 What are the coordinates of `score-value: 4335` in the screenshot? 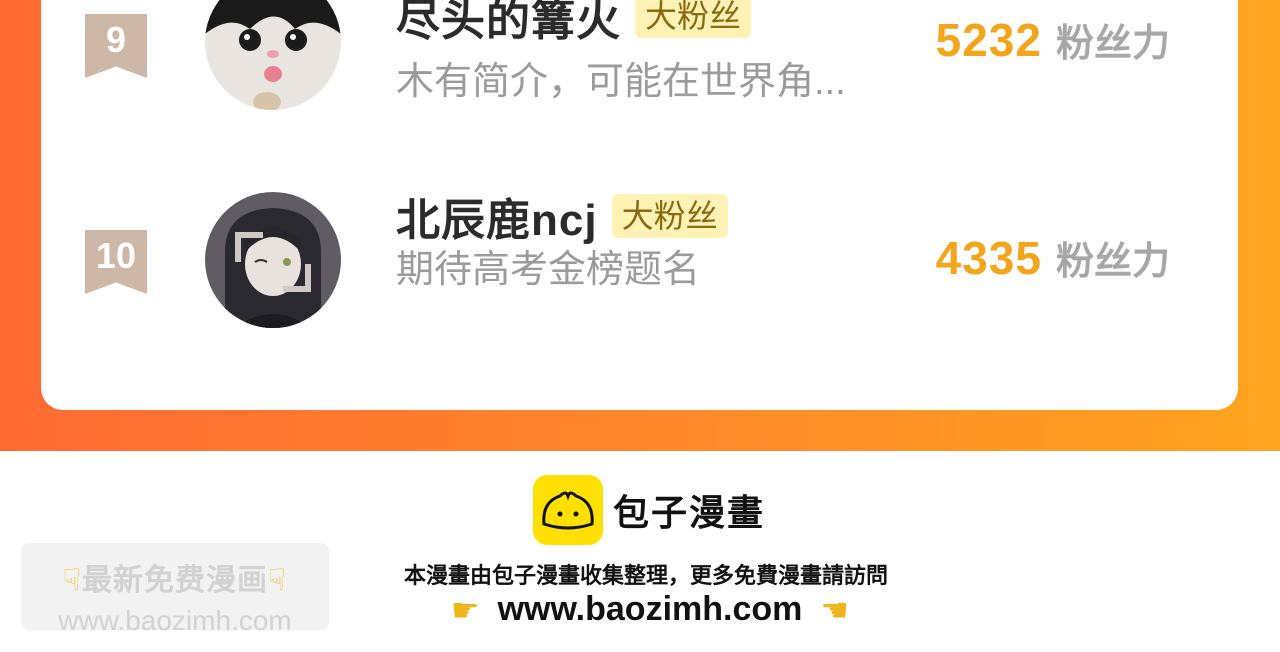 It's located at (988, 258).